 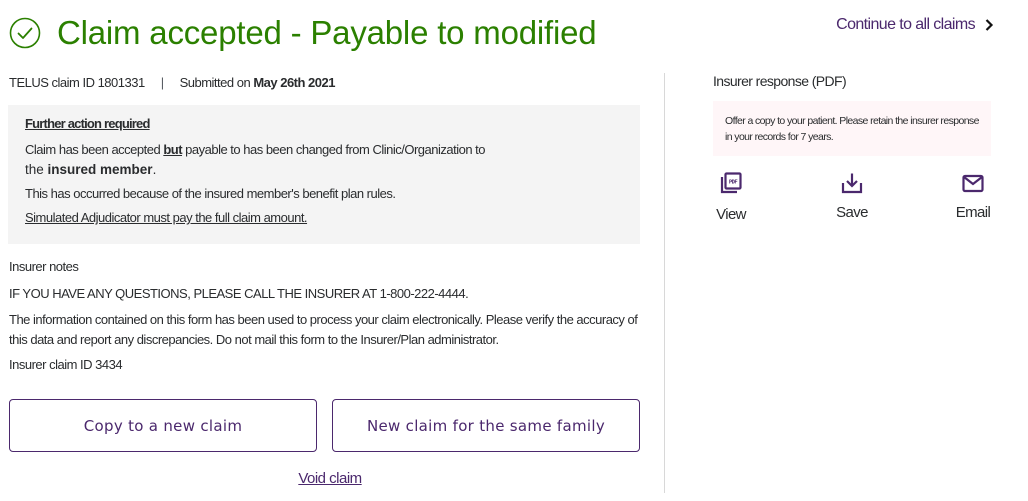 I want to click on email-pdf-button: Email, so click(x=973, y=196).